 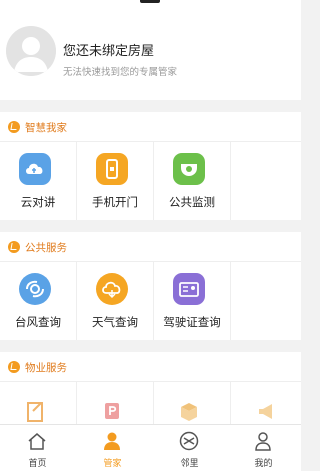 I want to click on neighbor-icon, so click(x=189, y=441).